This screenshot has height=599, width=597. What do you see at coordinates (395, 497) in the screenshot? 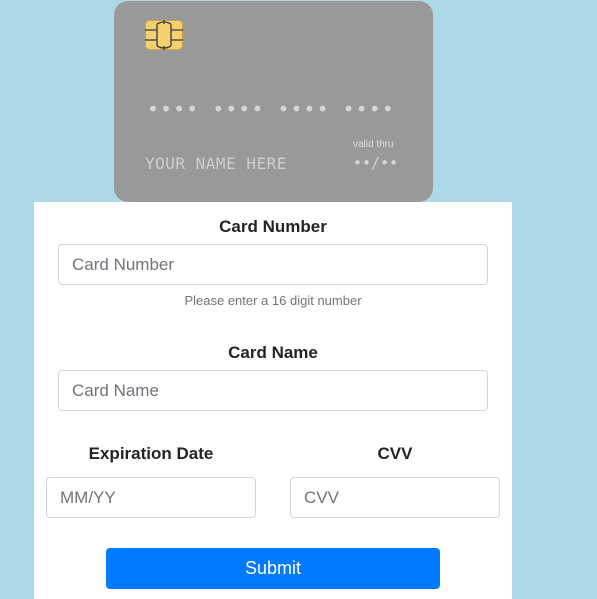
I see `cvv-input` at bounding box center [395, 497].